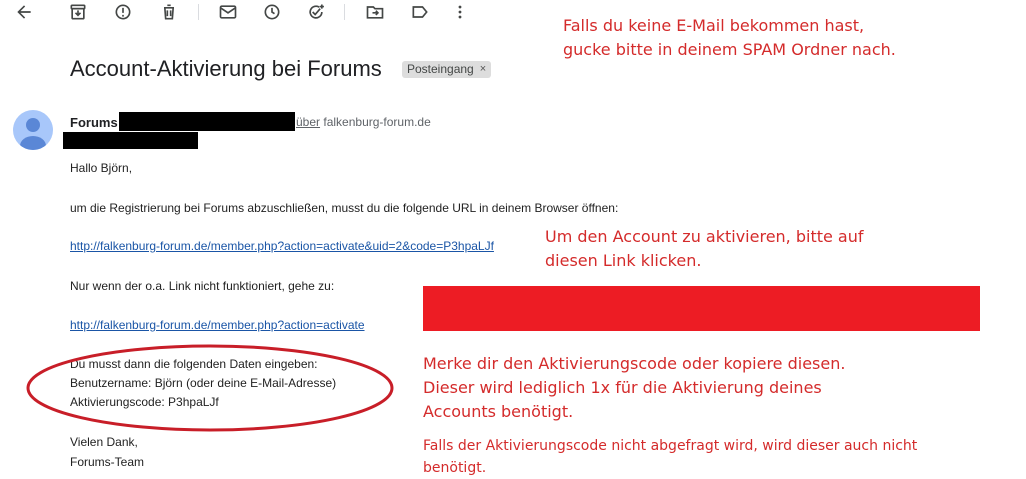  What do you see at coordinates (272, 12) in the screenshot?
I see `snooze-icon` at bounding box center [272, 12].